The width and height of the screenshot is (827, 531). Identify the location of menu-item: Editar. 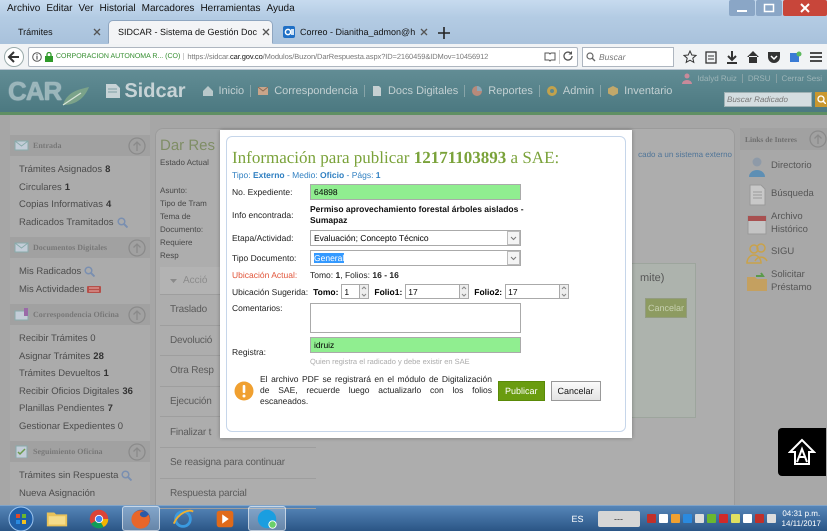
(59, 8).